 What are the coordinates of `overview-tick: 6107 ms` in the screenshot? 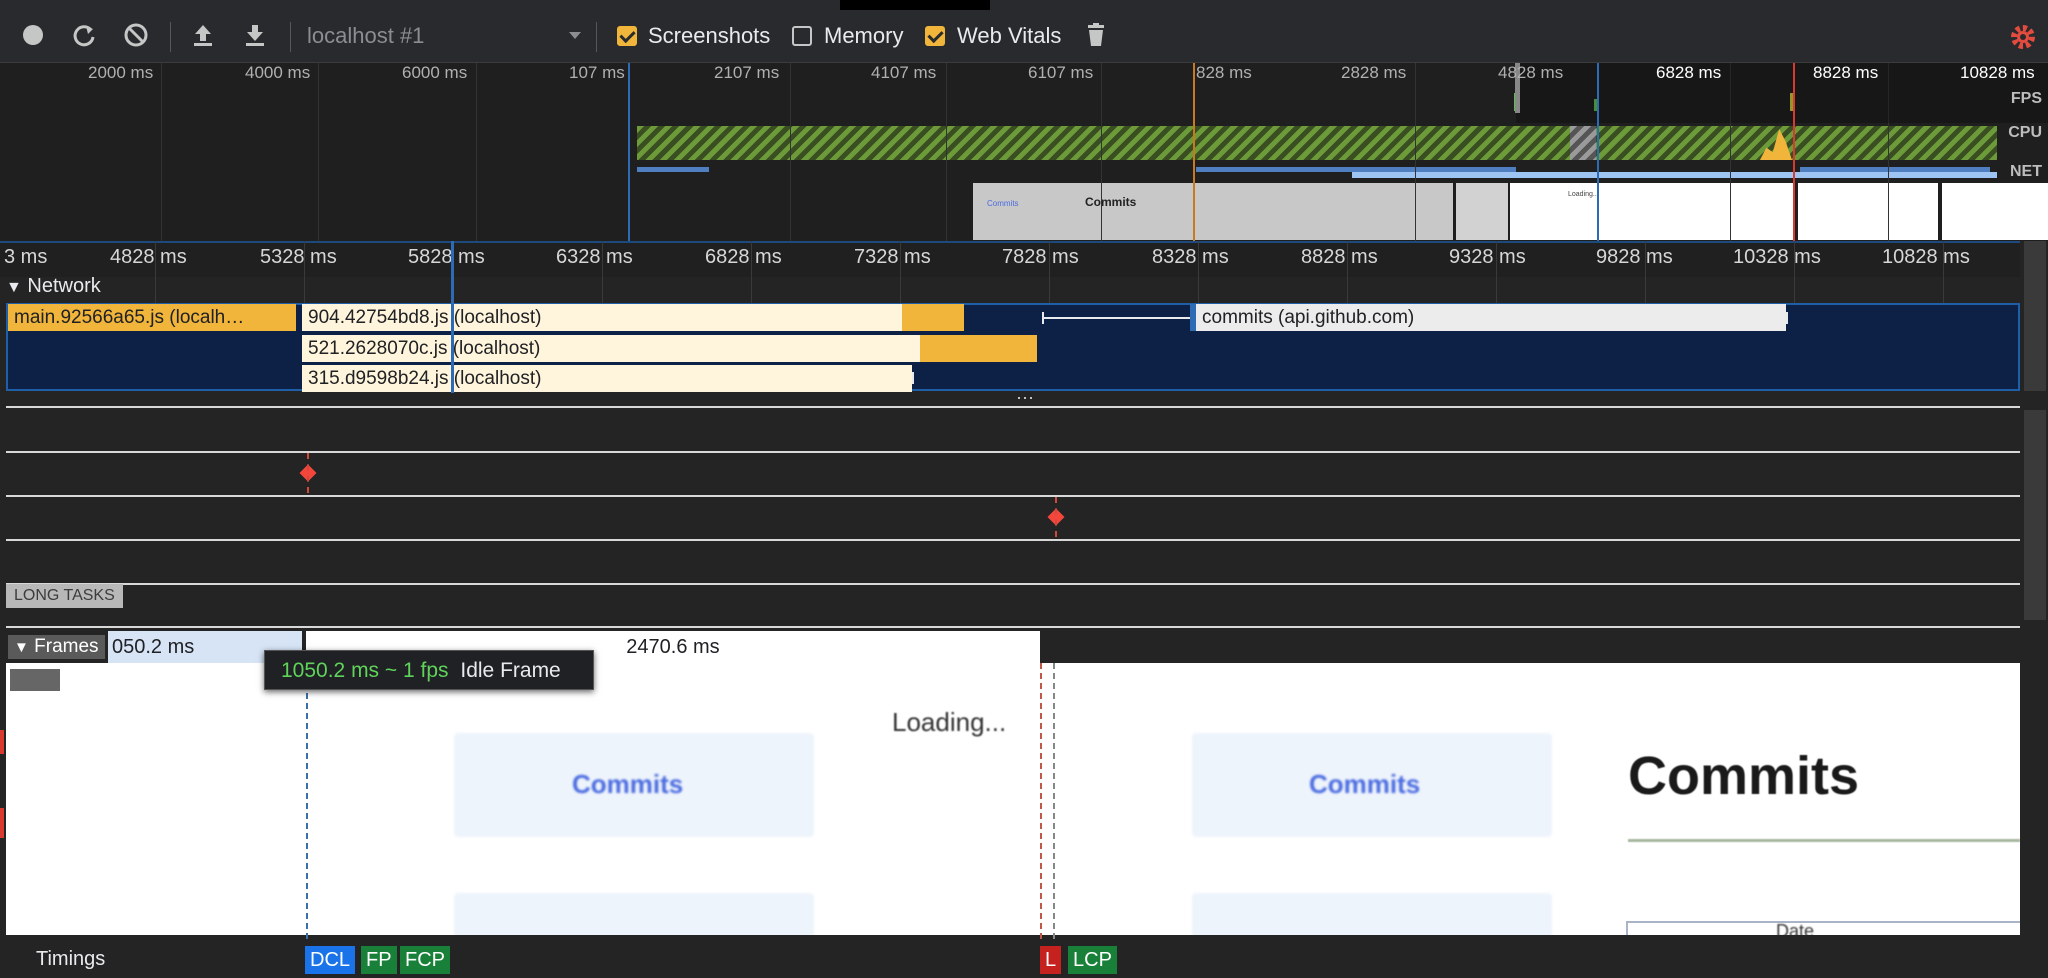 It's located at (1061, 72).